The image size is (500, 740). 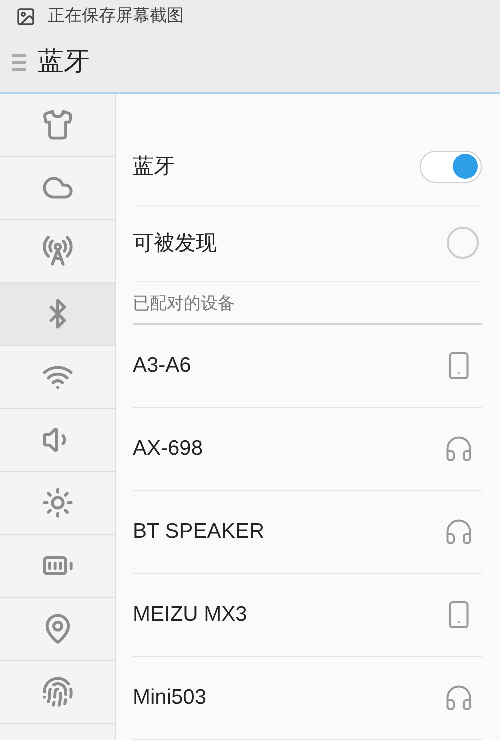 I want to click on sidebar-item, so click(x=57, y=314).